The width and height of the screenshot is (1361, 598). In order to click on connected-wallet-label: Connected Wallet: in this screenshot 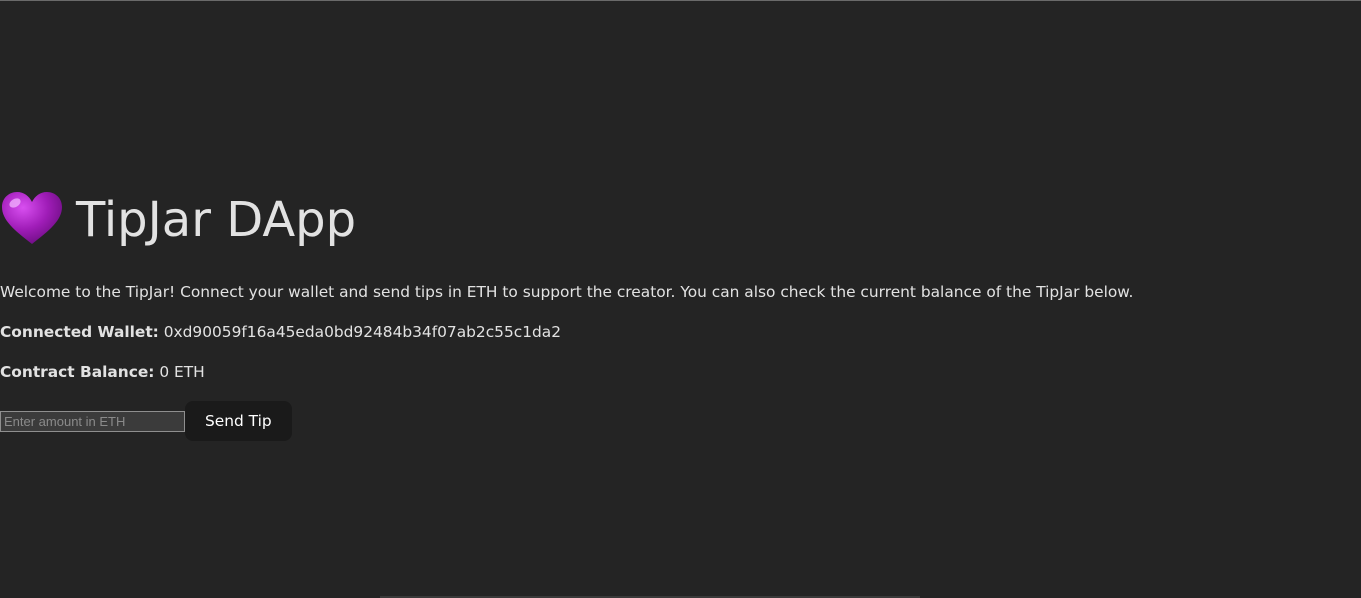, I will do `click(79, 332)`.